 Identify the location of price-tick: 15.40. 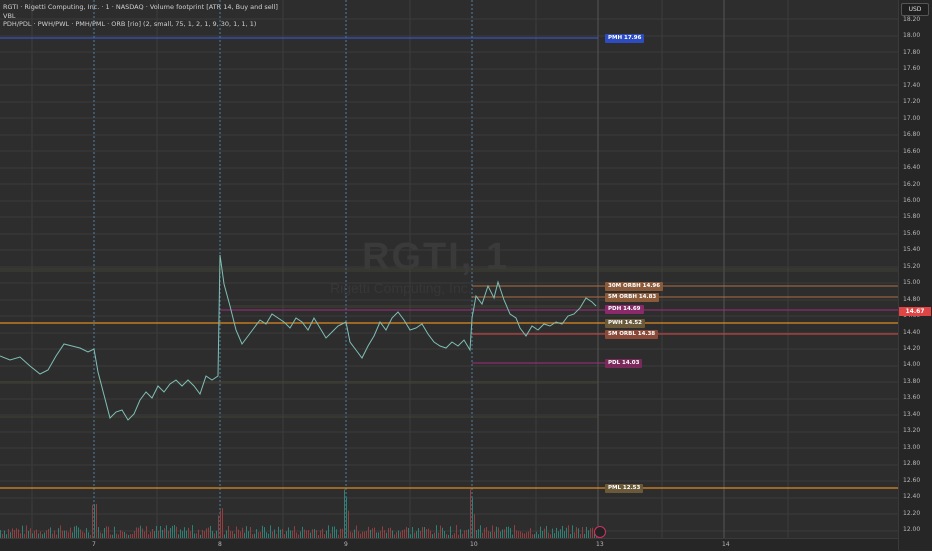
(912, 250).